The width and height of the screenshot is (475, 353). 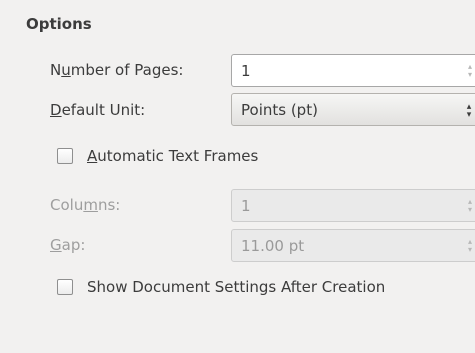 What do you see at coordinates (85, 205) in the screenshot?
I see `columns-label: Columns:` at bounding box center [85, 205].